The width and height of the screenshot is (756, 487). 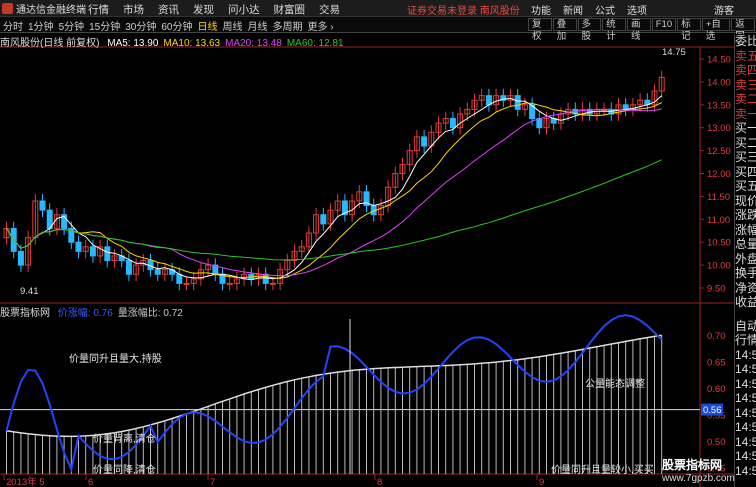 I want to click on tool-button: +自选, so click(x=716, y=30).